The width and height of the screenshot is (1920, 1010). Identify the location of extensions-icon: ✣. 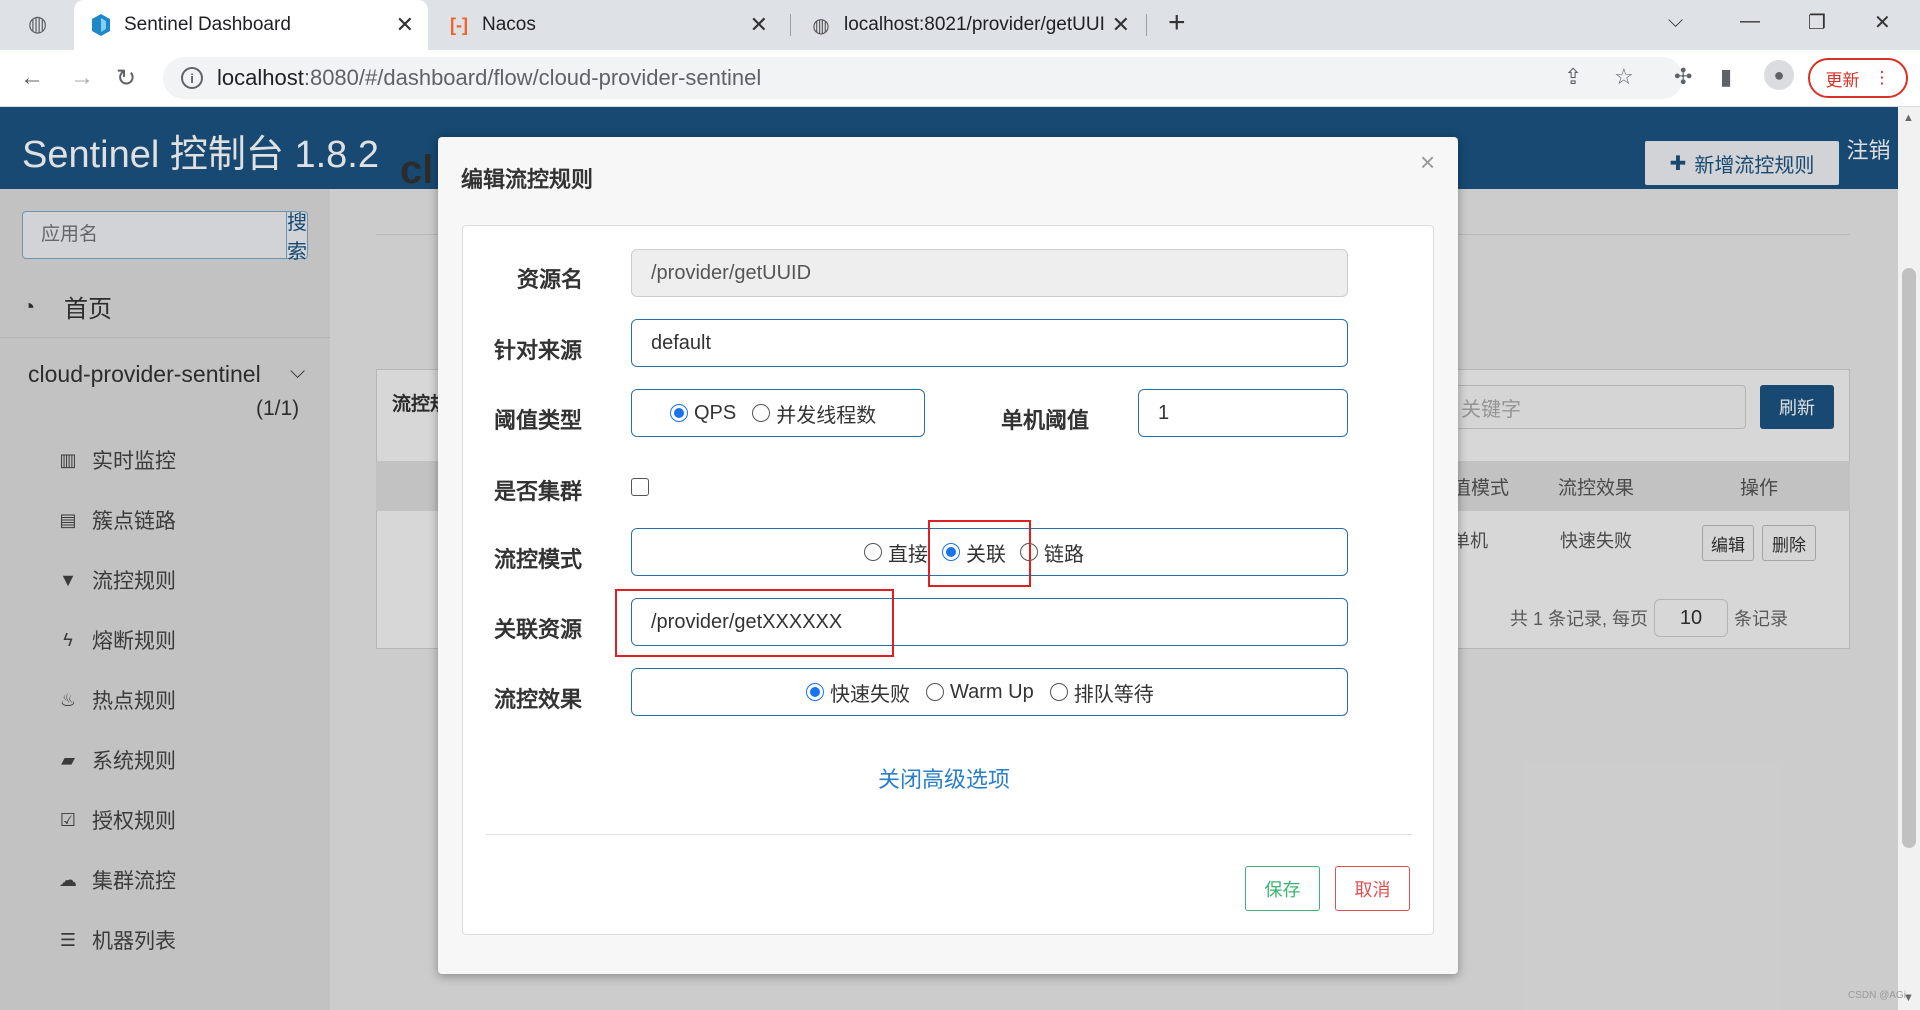
(1683, 77).